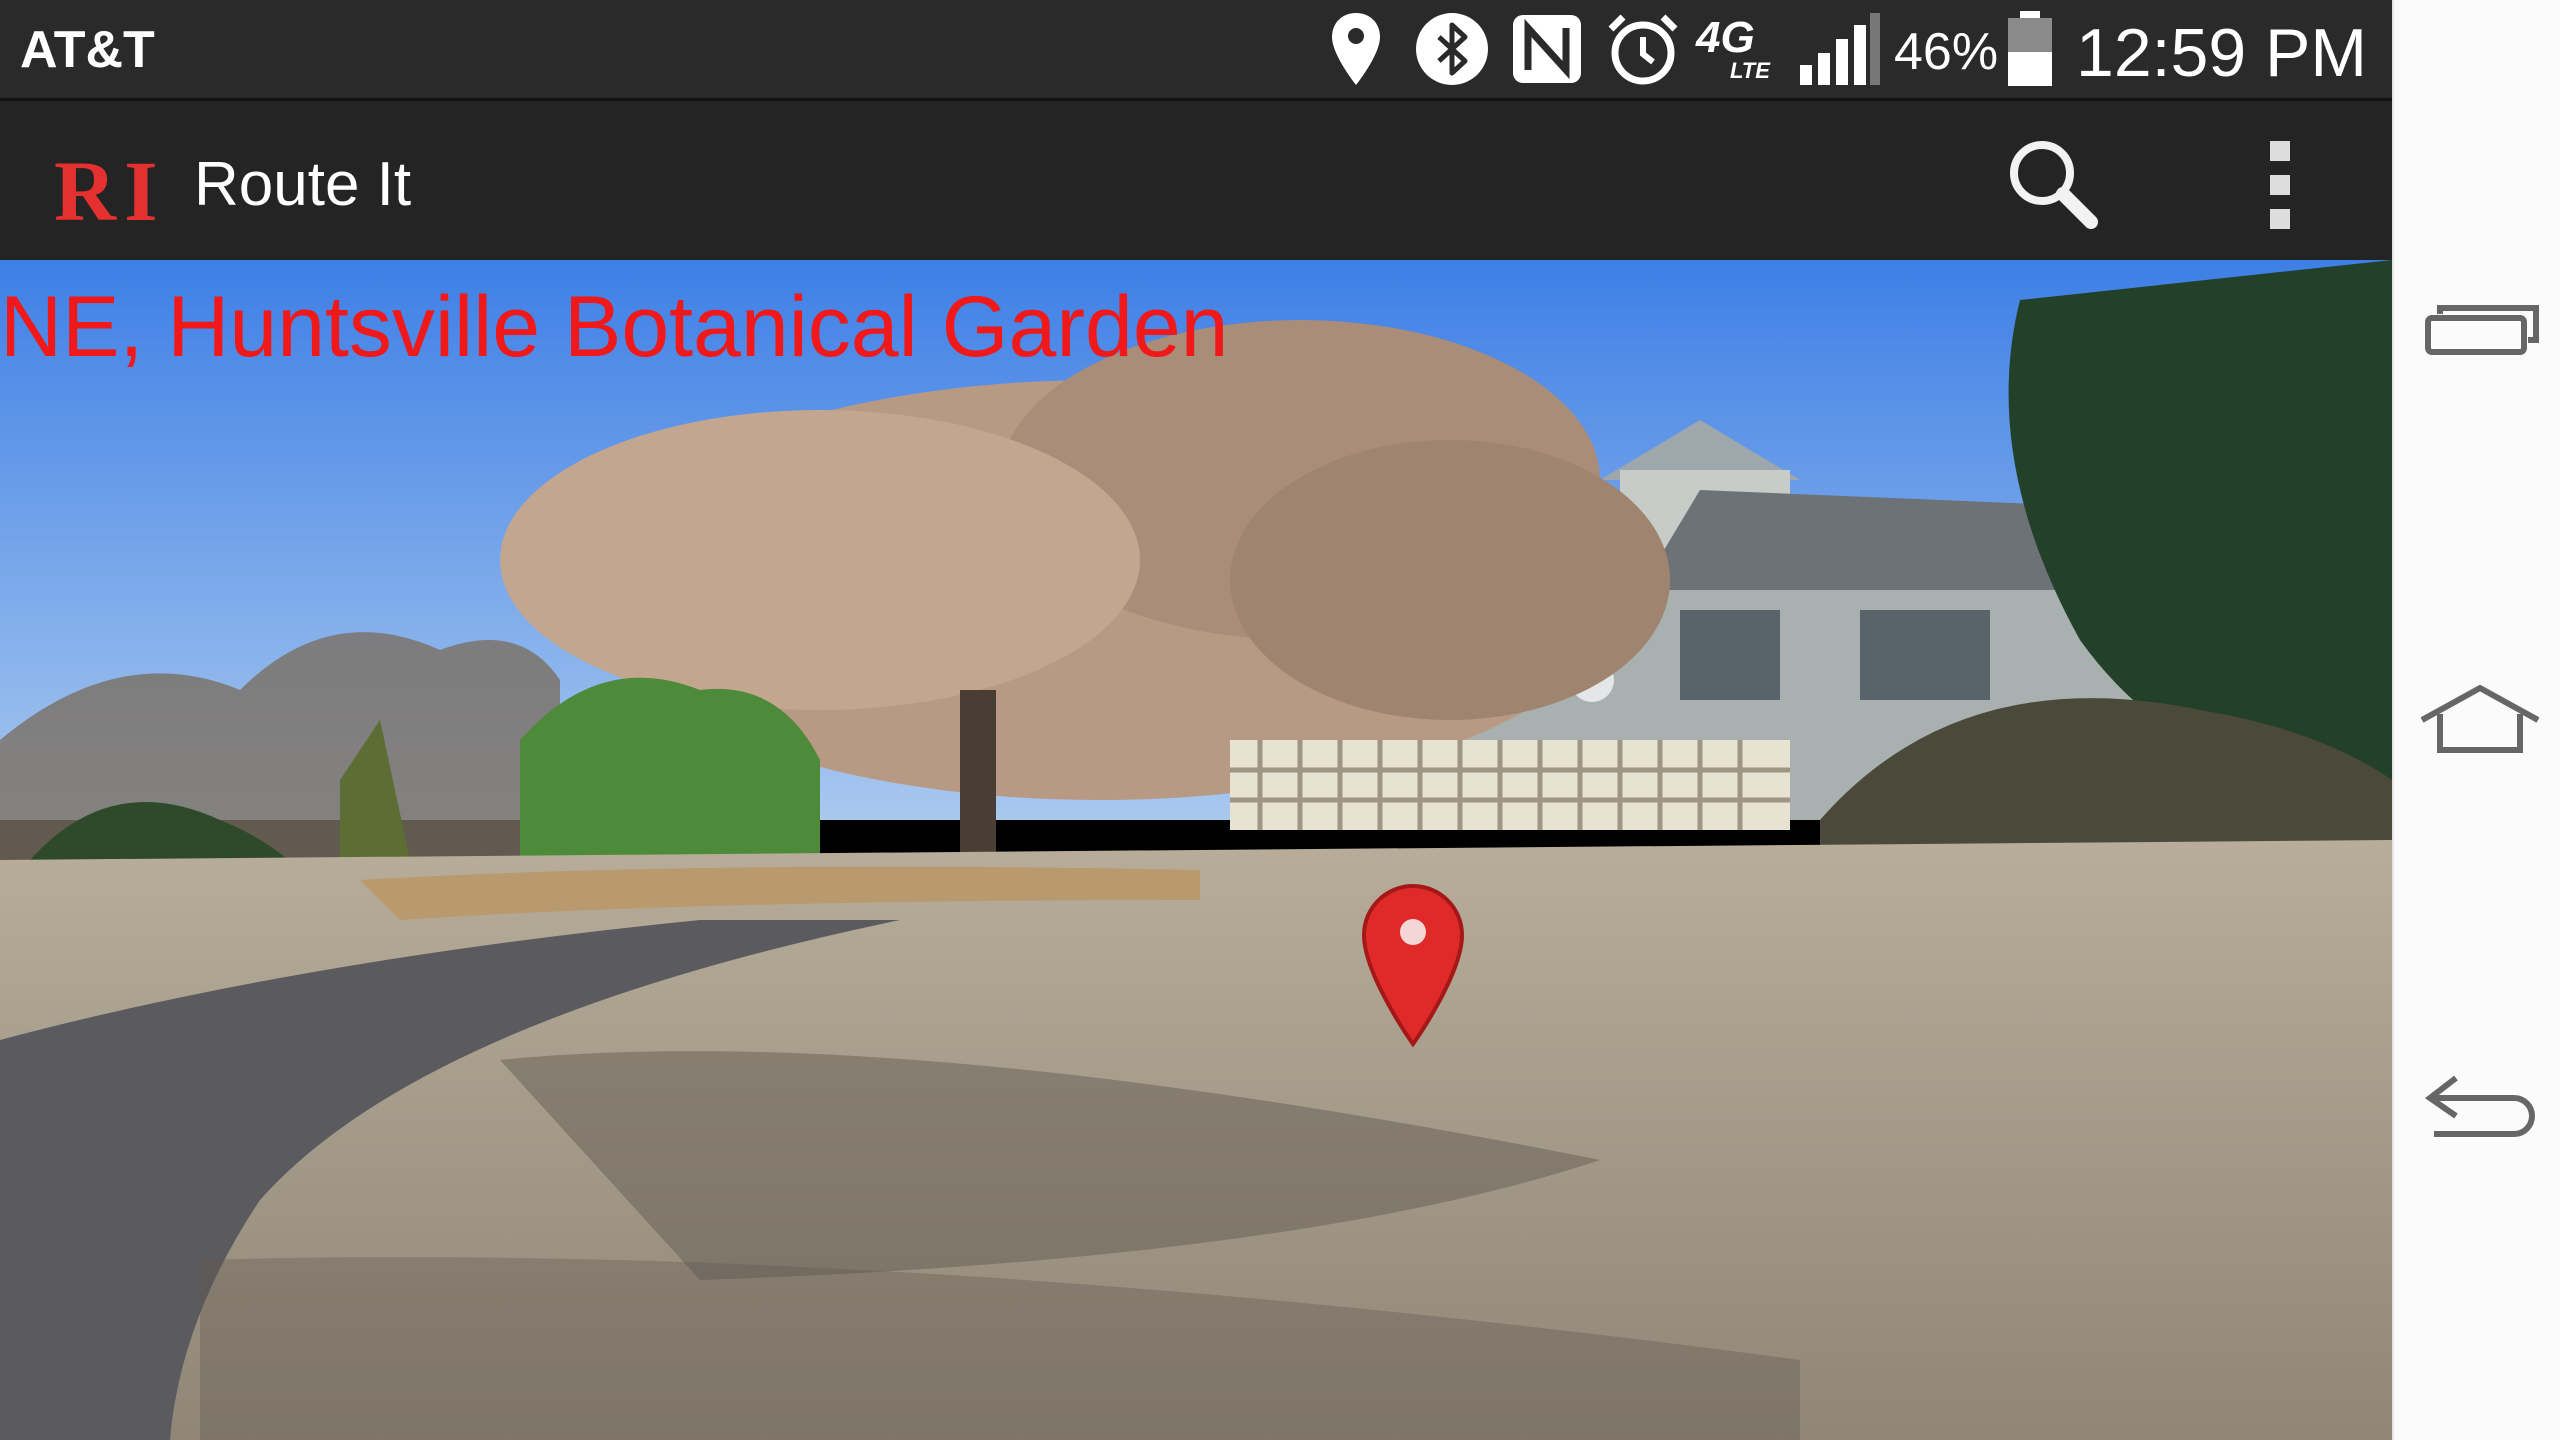  I want to click on nfc-icon, so click(1547, 49).